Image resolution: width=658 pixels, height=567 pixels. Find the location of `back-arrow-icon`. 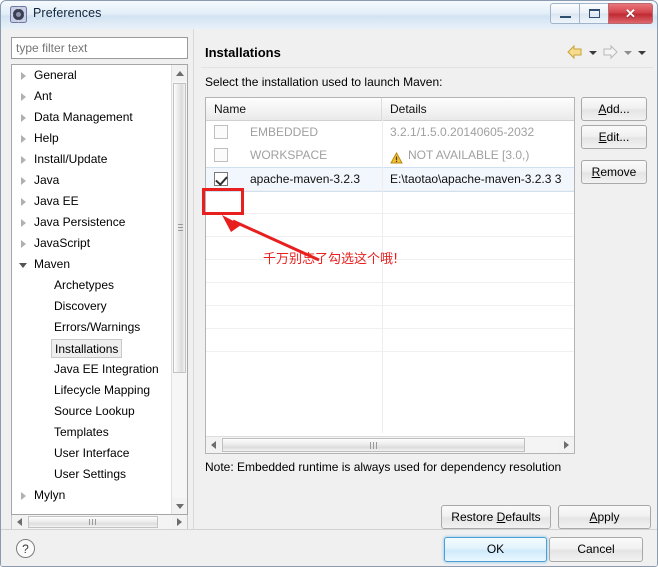

back-arrow-icon is located at coordinates (575, 52).